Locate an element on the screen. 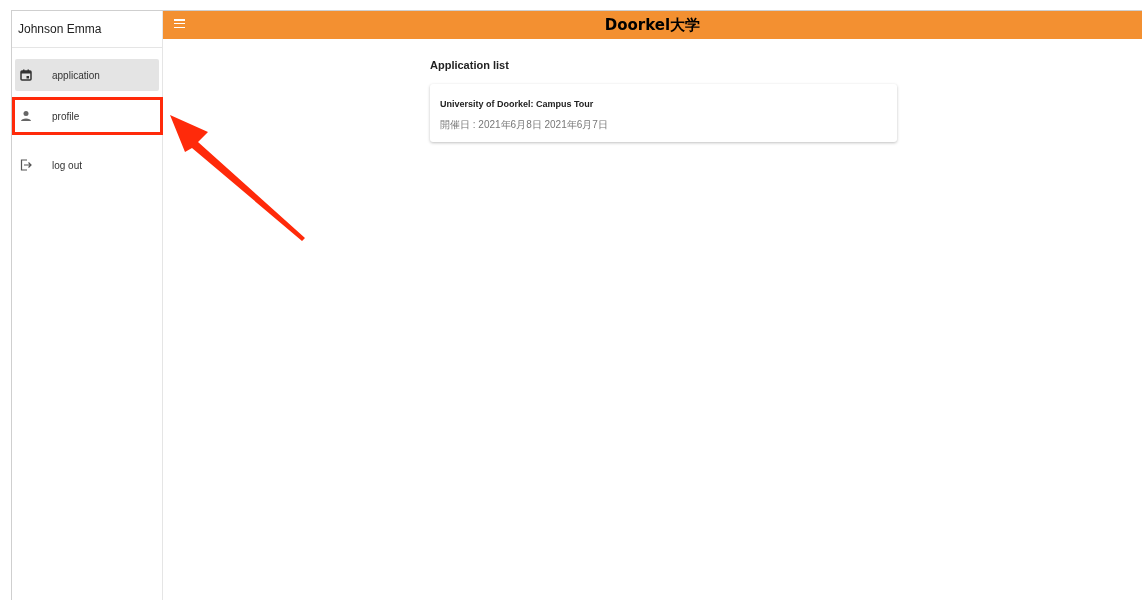 The image size is (1142, 600). person-icon is located at coordinates (26, 116).